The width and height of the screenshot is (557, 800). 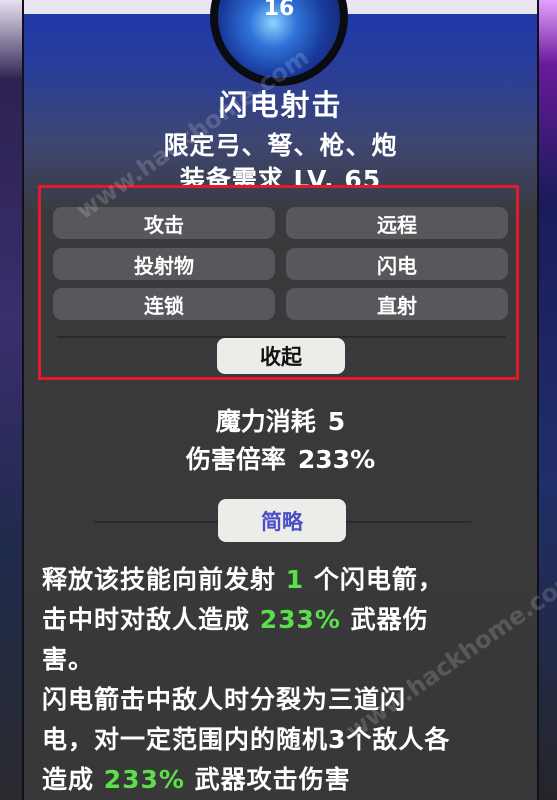 What do you see at coordinates (280, 145) in the screenshot?
I see `weapon-restriction: 限定弓、弩、枪、炮` at bounding box center [280, 145].